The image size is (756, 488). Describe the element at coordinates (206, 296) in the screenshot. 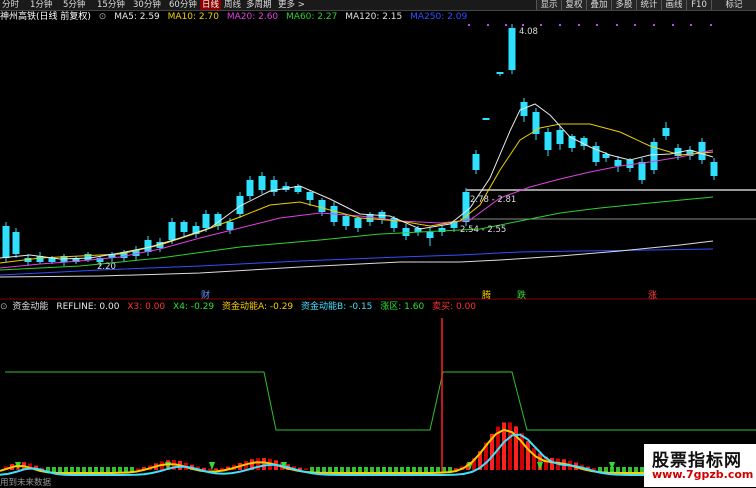

I see `signal-mark-cai: 财` at that location.